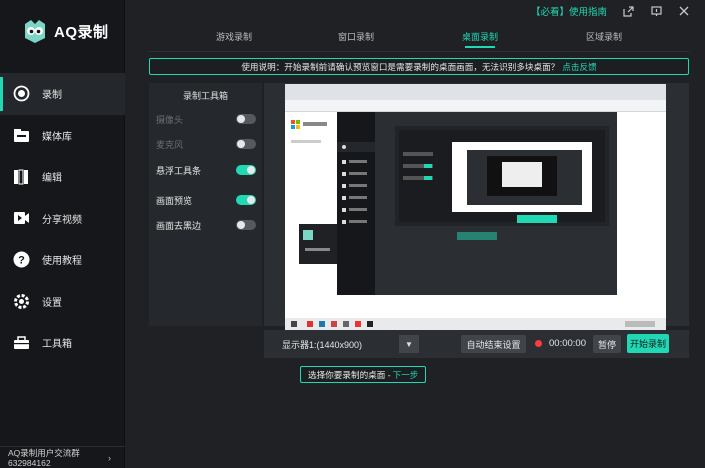 The height and width of the screenshot is (468, 705). Describe the element at coordinates (52, 303) in the screenshot. I see `sidebar-item-label: 设置` at that location.